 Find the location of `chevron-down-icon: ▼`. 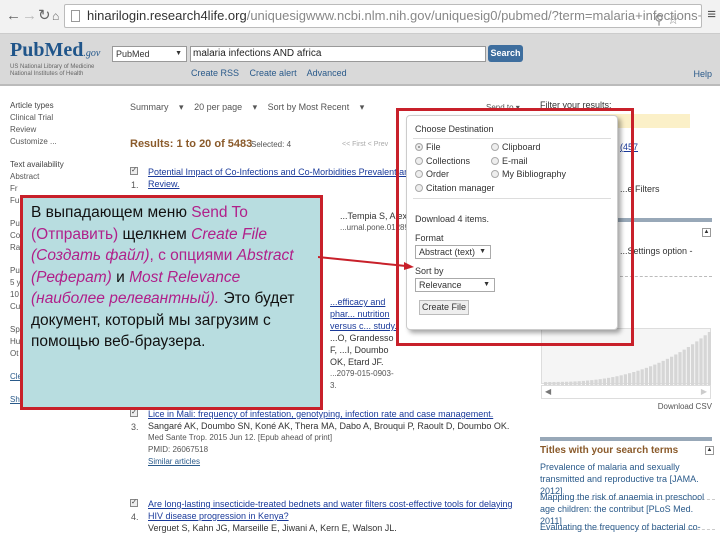

chevron-down-icon: ▼ is located at coordinates (178, 53).